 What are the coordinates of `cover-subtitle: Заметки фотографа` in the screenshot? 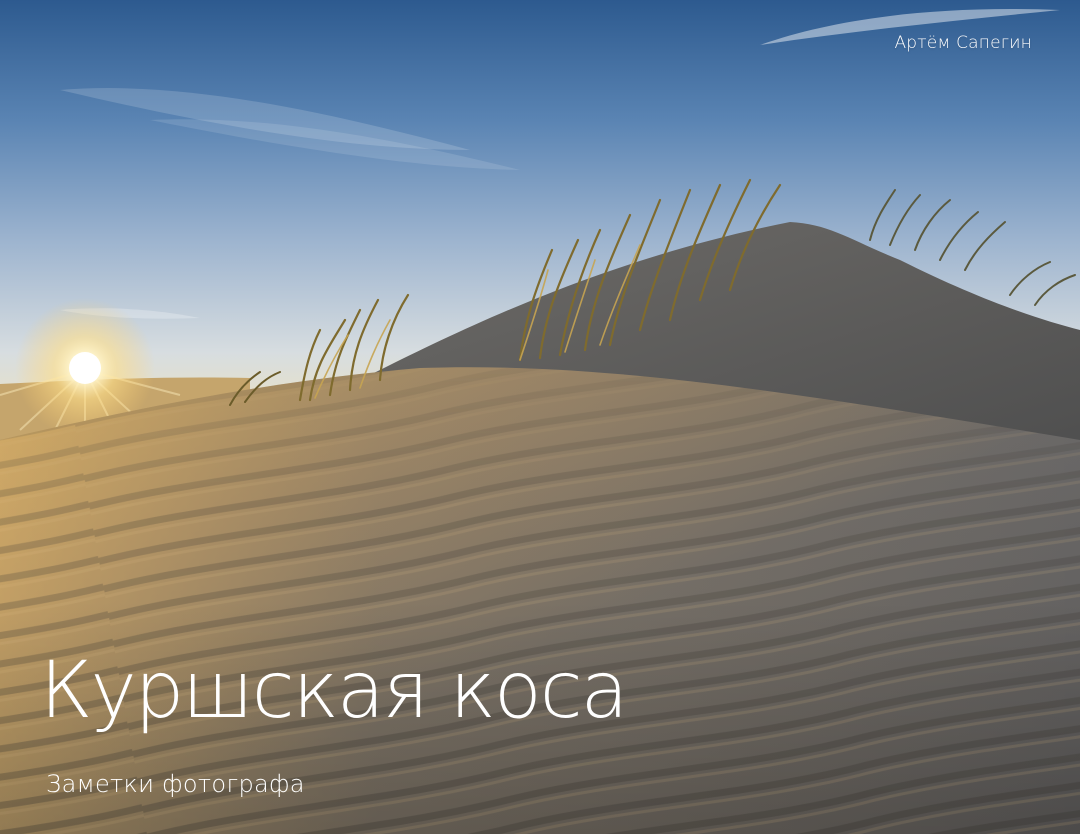 It's located at (175, 784).